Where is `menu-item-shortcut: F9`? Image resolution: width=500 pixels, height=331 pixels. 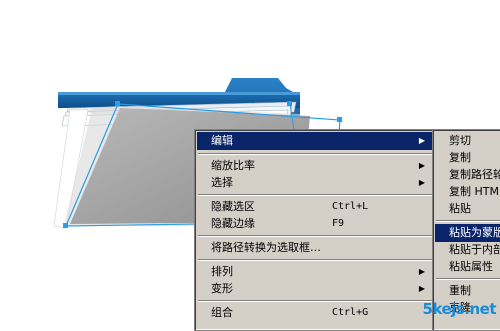
menu-item-shortcut: F9 is located at coordinates (338, 223).